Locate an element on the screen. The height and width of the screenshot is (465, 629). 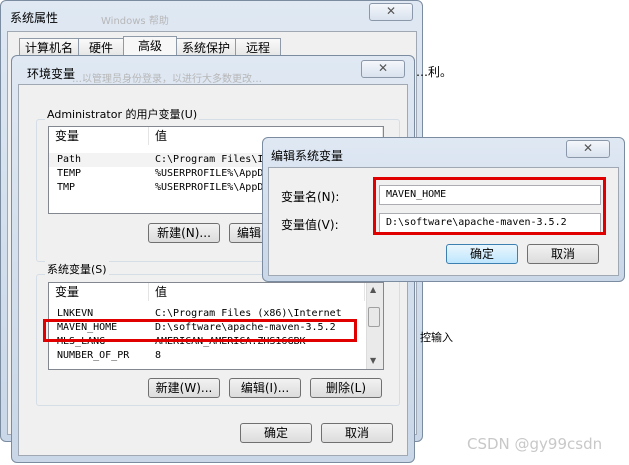
user-variables-label: Administrator 的用户变量(U) is located at coordinates (122, 114).